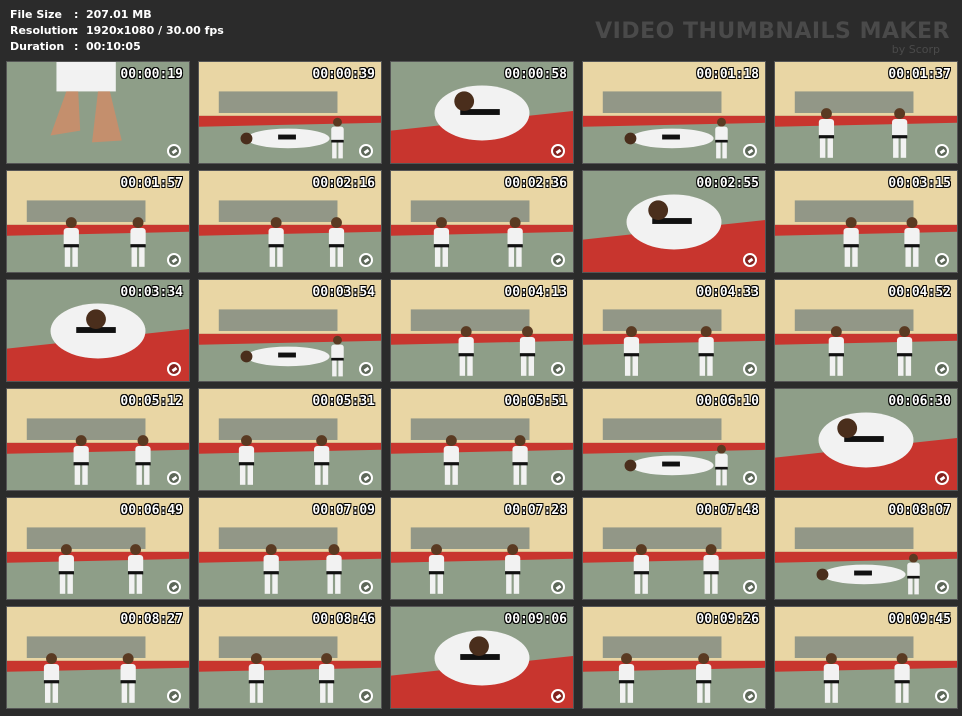 This screenshot has height=716, width=962. What do you see at coordinates (866, 548) in the screenshot?
I see `video-thumbnail: 00:08:07` at bounding box center [866, 548].